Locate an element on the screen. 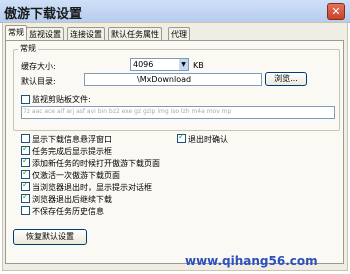  default-dir-field: \MxDownload is located at coordinates (173, 79).